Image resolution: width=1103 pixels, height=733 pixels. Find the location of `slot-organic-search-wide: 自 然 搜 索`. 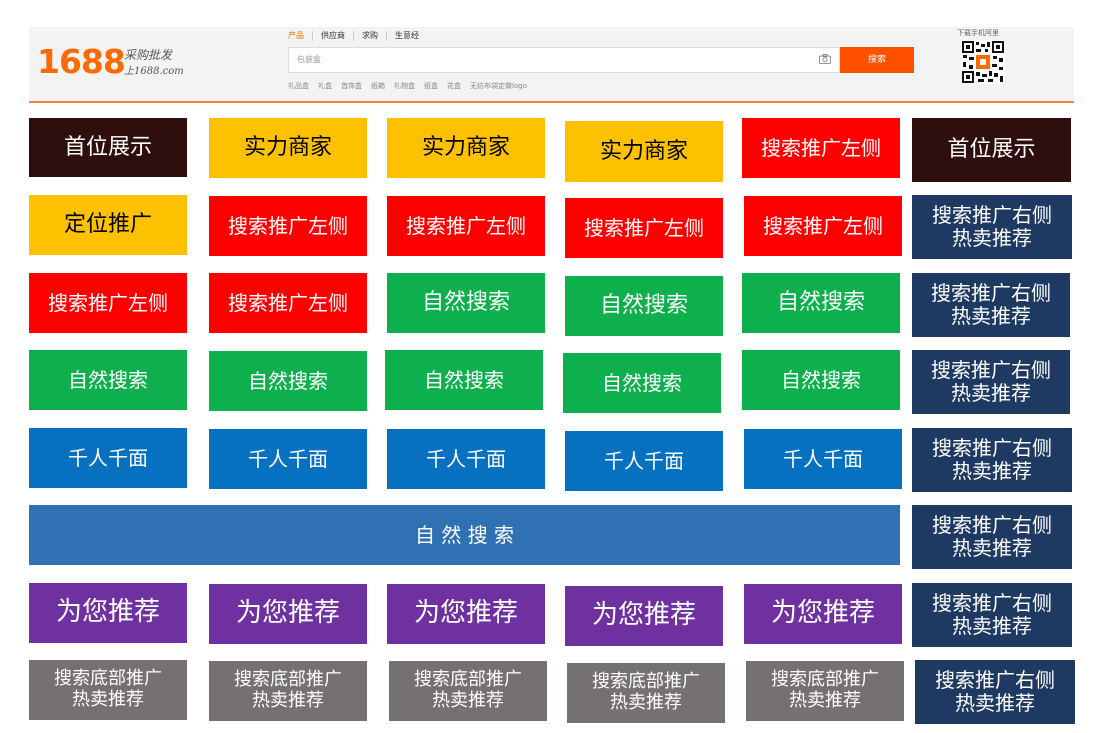

slot-organic-search-wide: 自 然 搜 索 is located at coordinates (464, 535).